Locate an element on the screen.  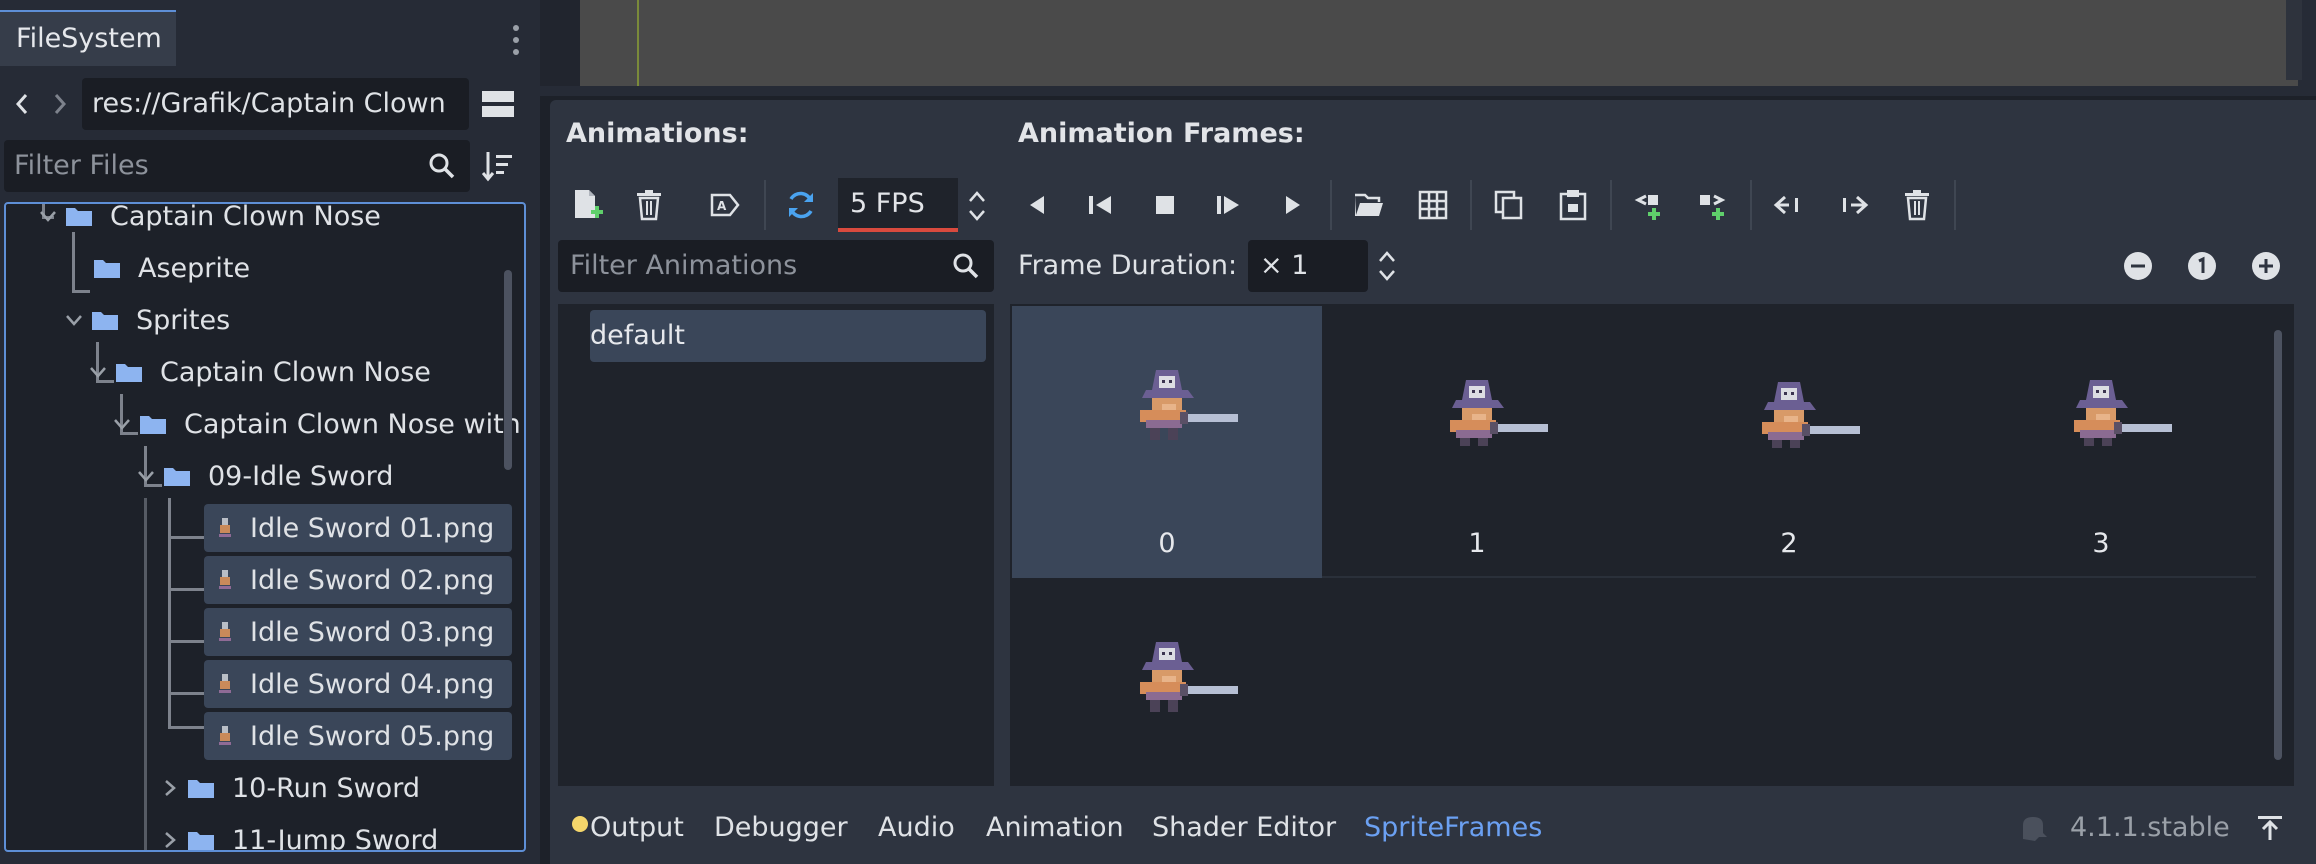
output-notification-dot is located at coordinates (580, 824).